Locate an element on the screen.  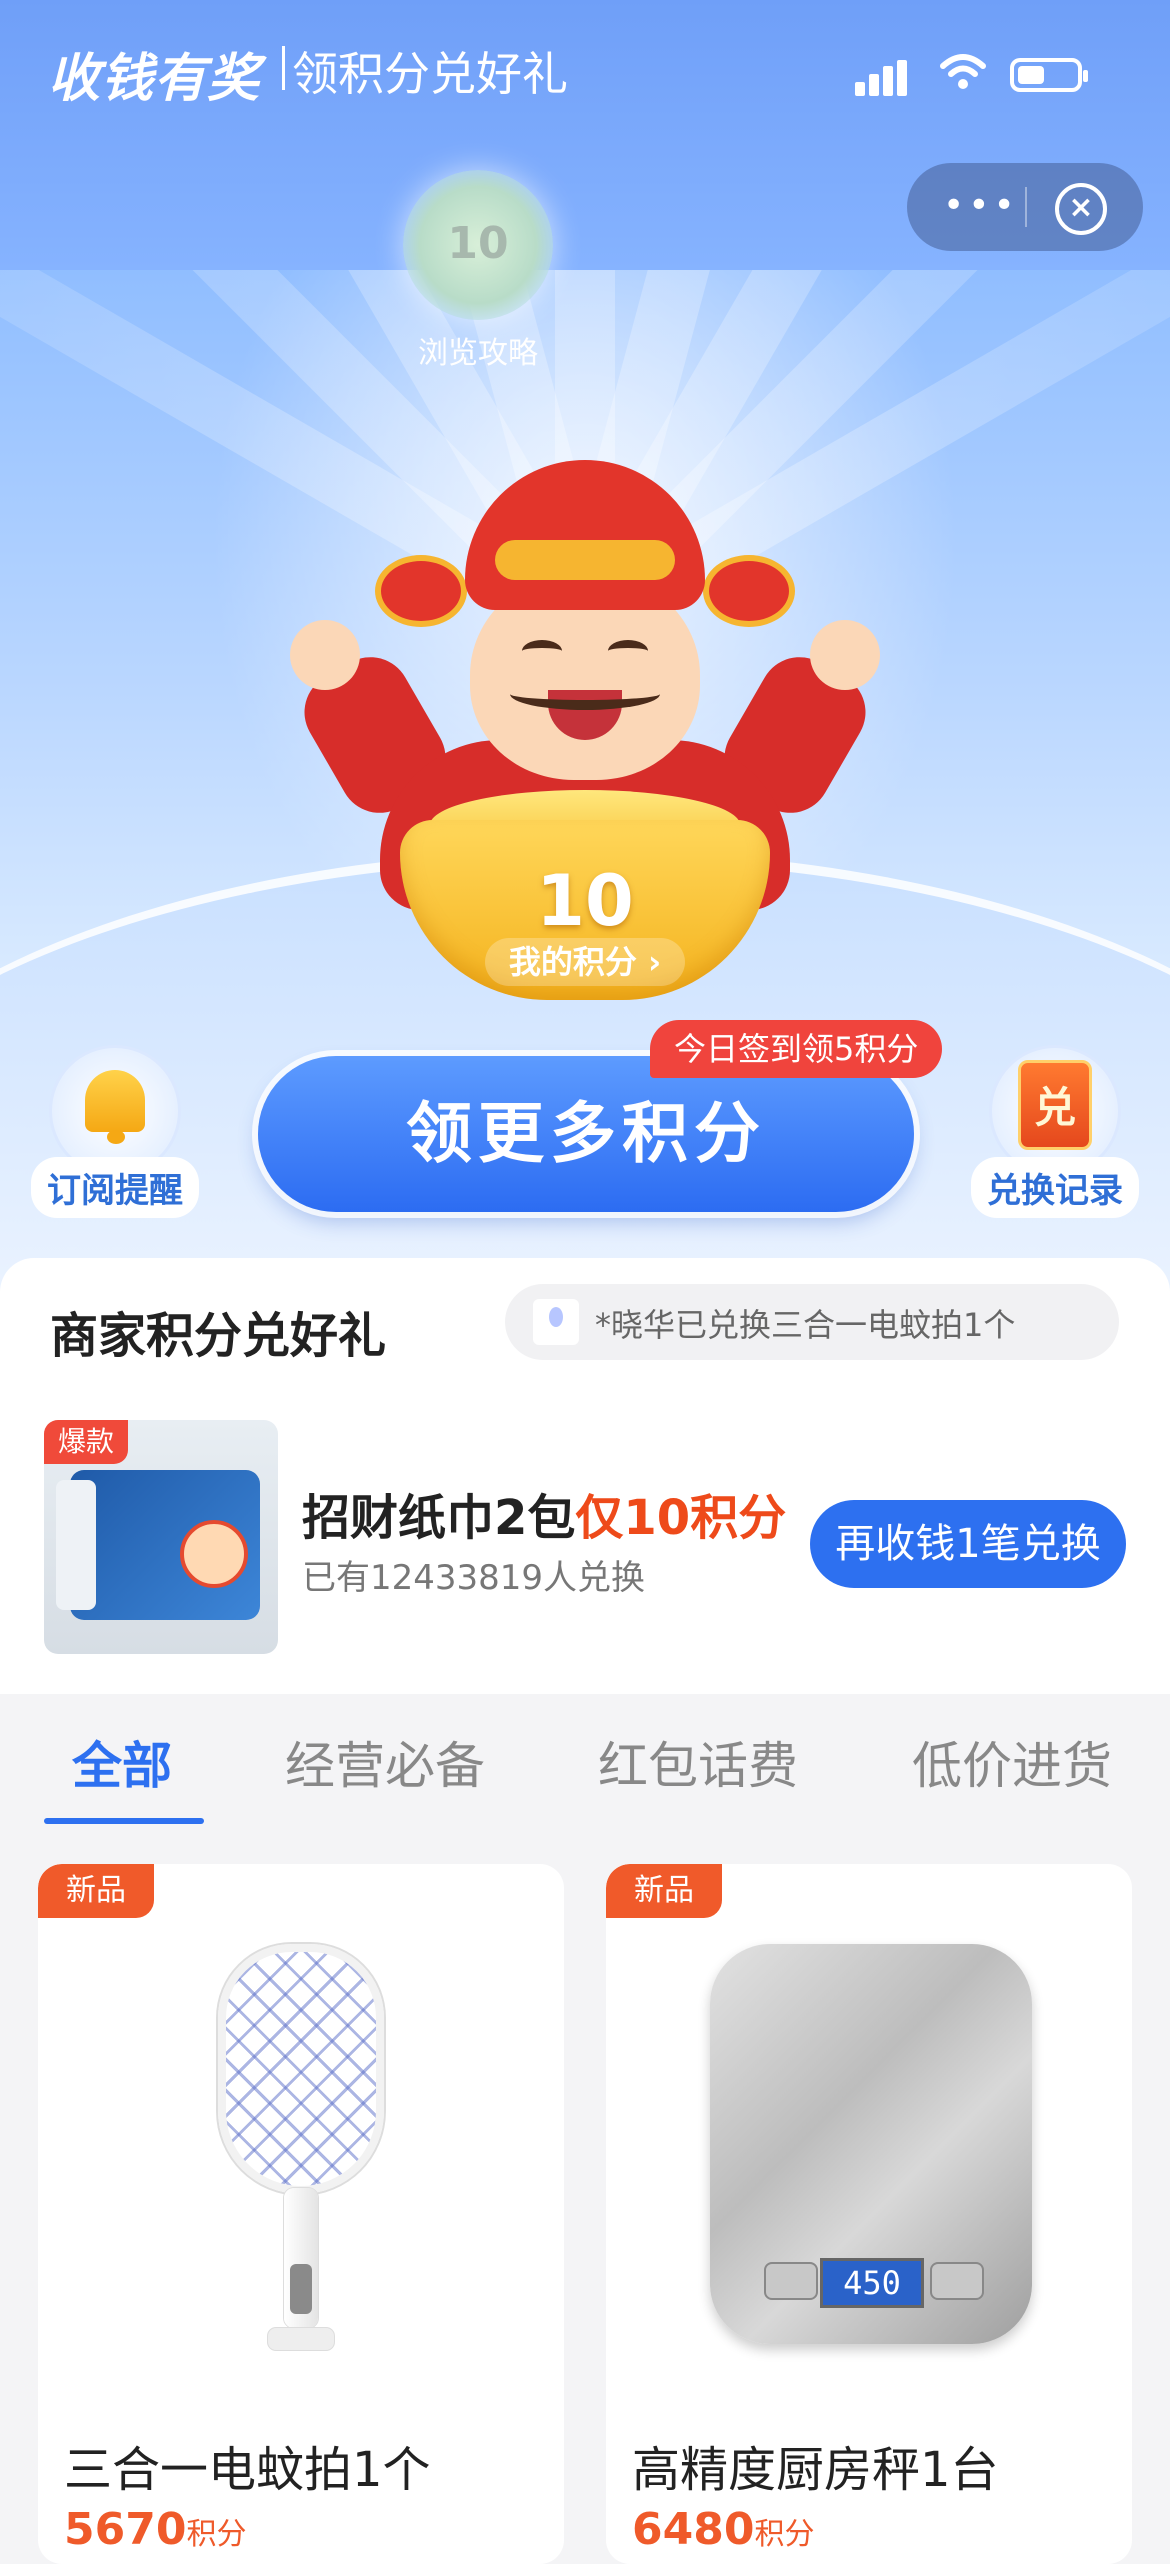
merchant-section-title: 商家积分兑好礼 is located at coordinates (218, 1336).